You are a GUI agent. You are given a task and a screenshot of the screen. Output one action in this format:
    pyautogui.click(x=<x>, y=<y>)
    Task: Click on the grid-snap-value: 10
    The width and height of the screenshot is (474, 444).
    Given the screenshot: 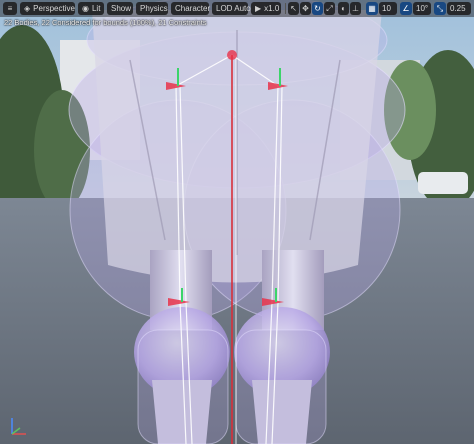 What is the action you would take?
    pyautogui.click(x=388, y=8)
    